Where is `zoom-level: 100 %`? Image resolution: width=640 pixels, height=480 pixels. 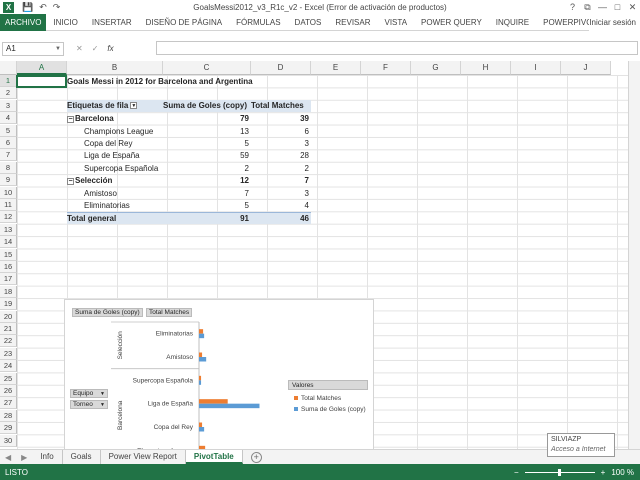 zoom-level: 100 % is located at coordinates (622, 472).